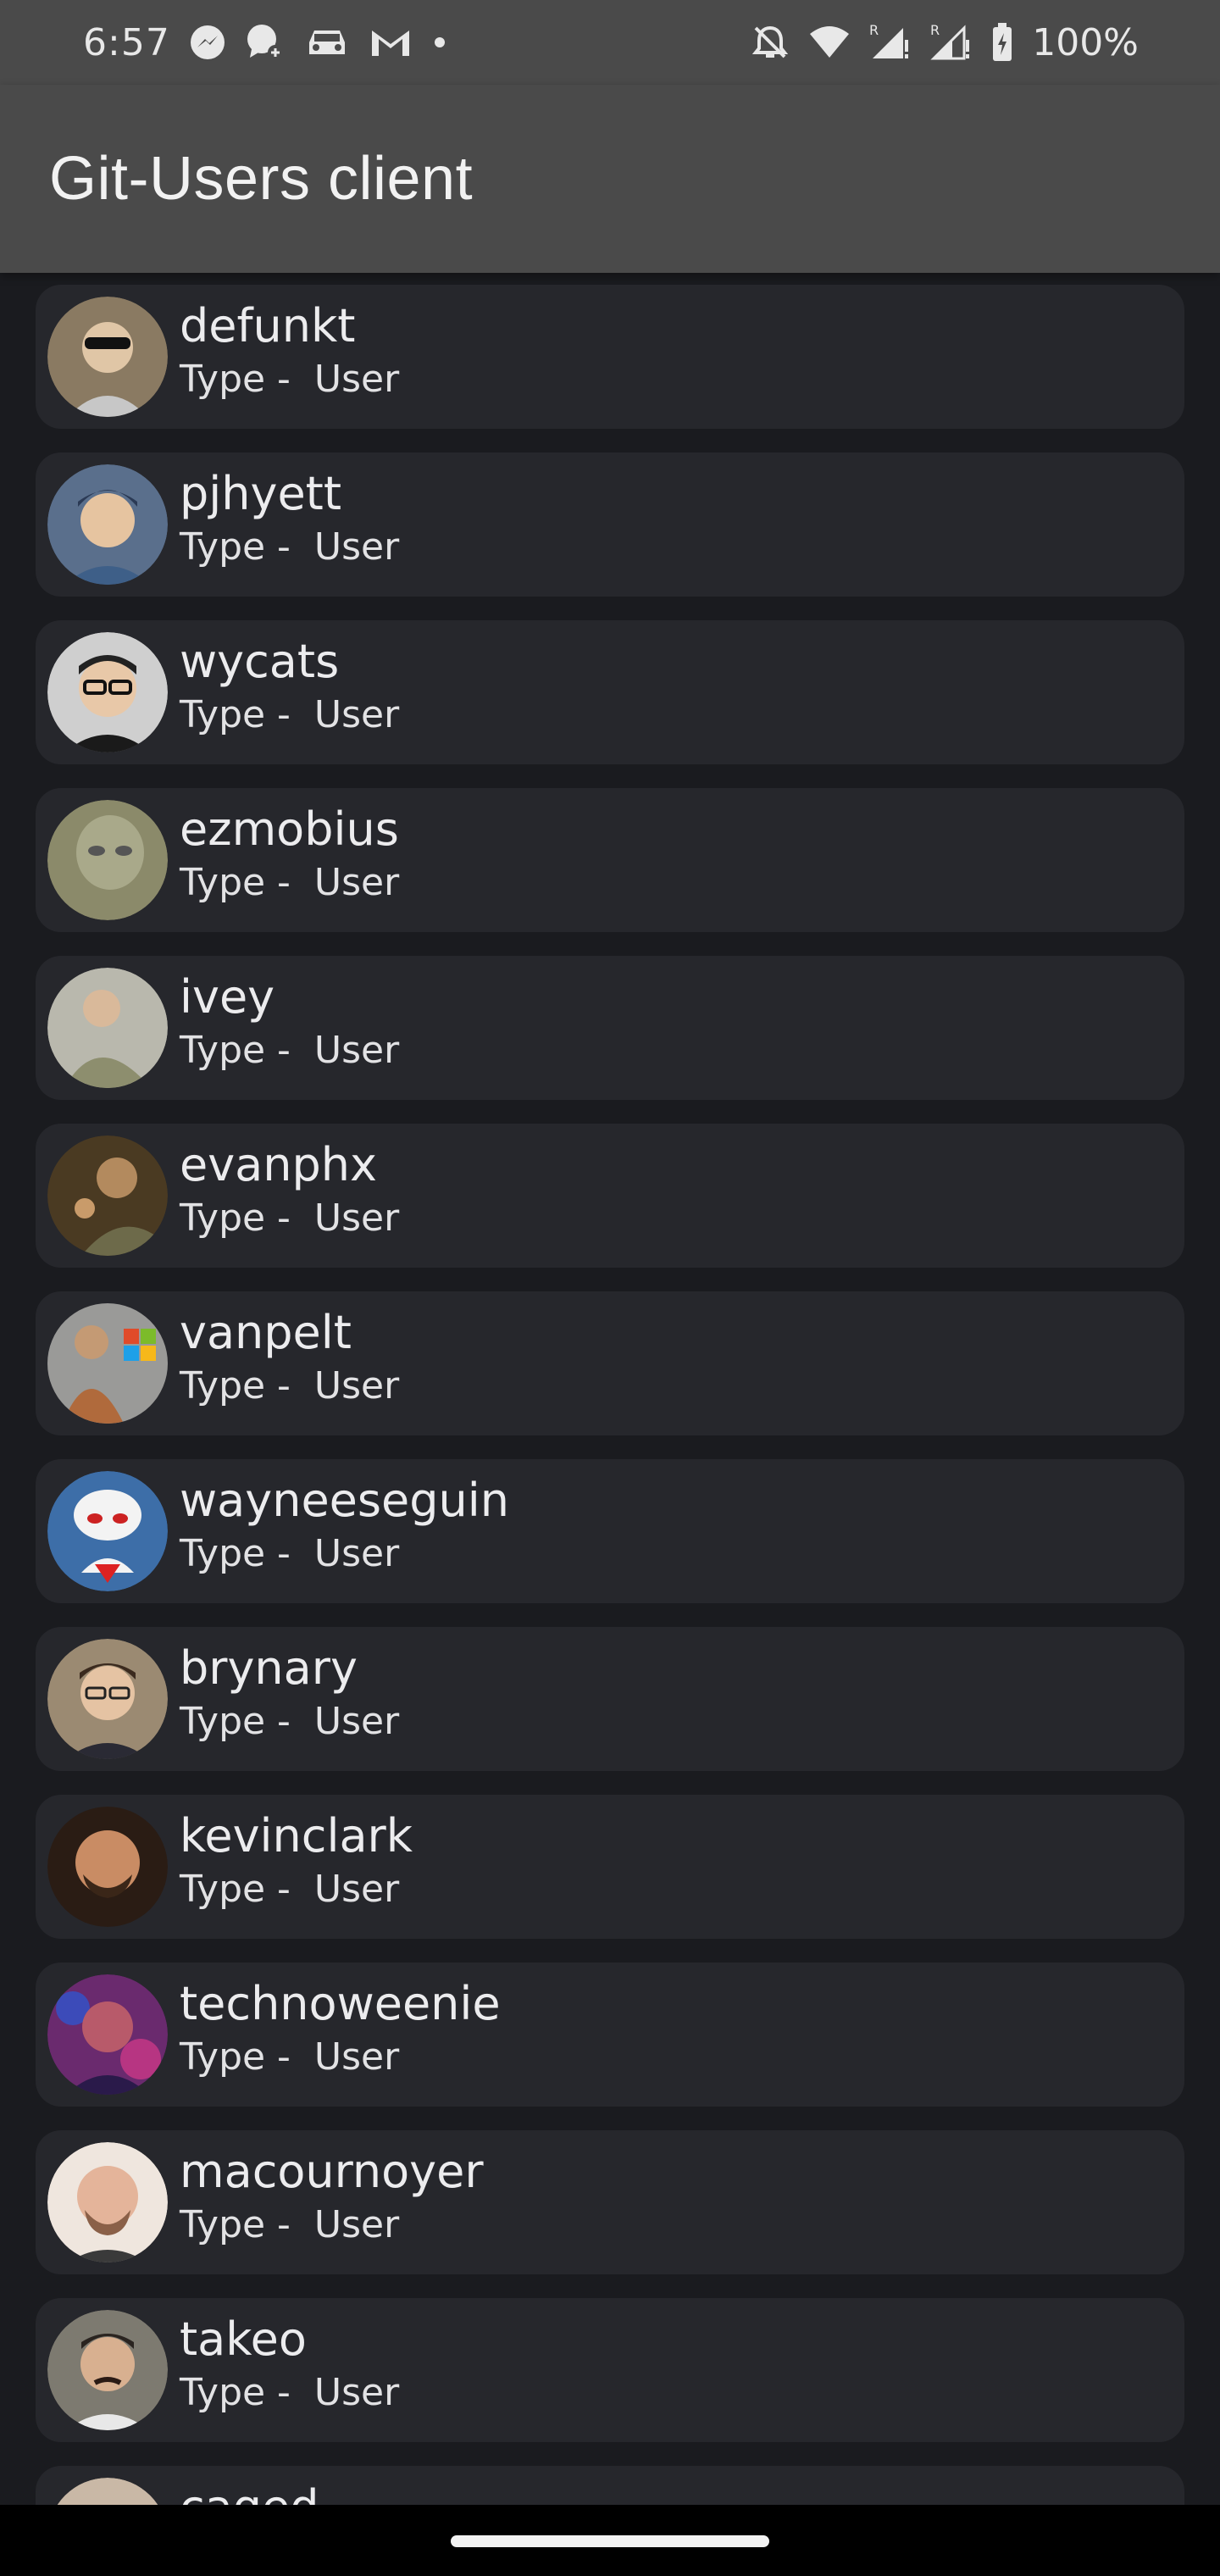  What do you see at coordinates (439, 42) in the screenshot?
I see `dot-icon` at bounding box center [439, 42].